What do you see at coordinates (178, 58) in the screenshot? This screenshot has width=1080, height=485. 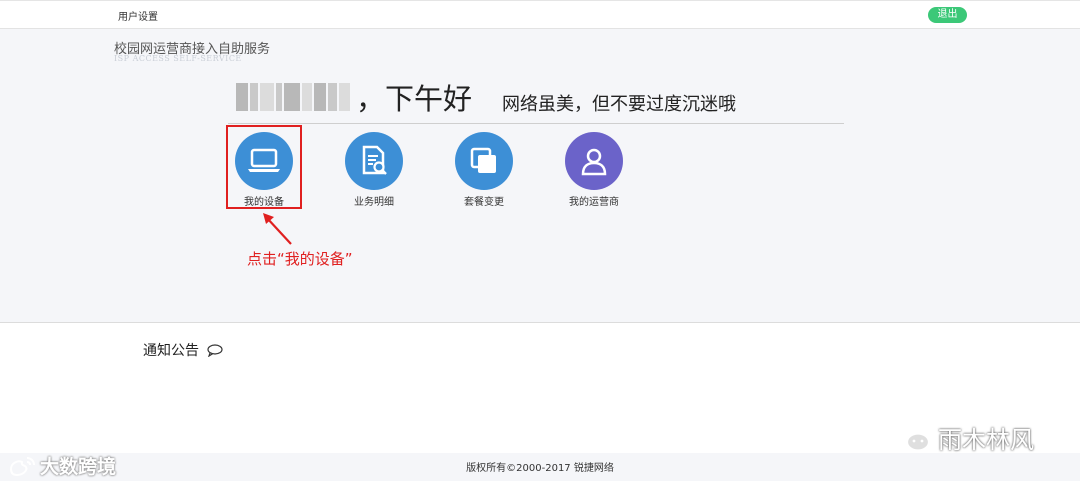 I see `service-subtitle: ISP ACCESS SELF-SERVICE` at bounding box center [178, 58].